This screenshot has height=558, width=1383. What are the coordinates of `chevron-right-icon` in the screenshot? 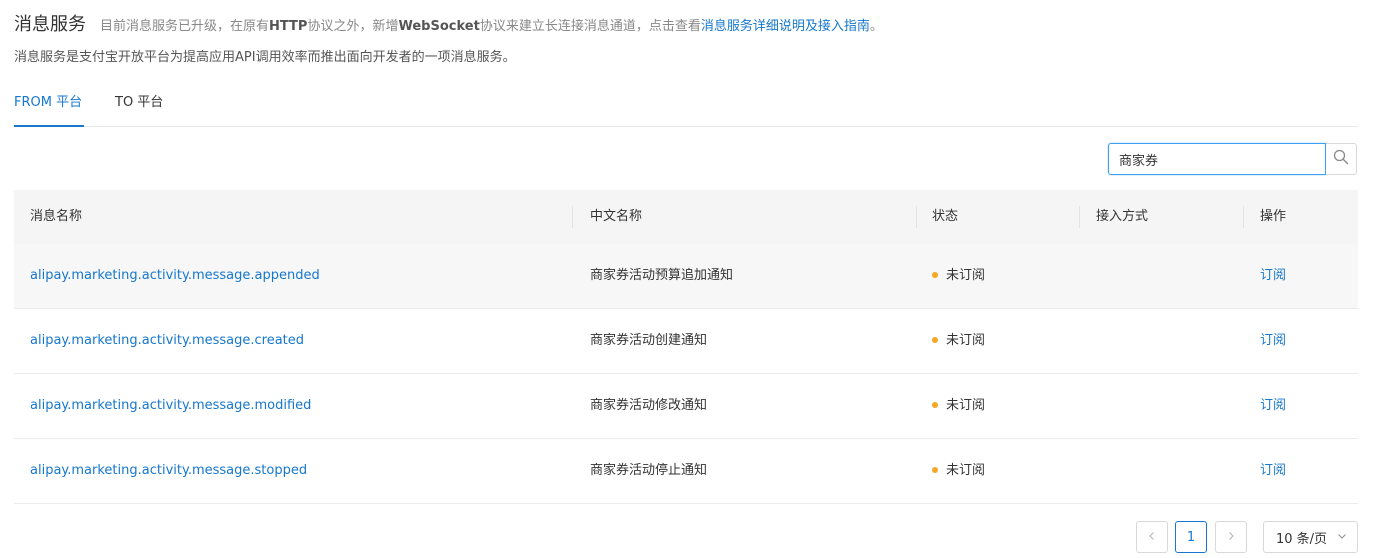 It's located at (1231, 537).